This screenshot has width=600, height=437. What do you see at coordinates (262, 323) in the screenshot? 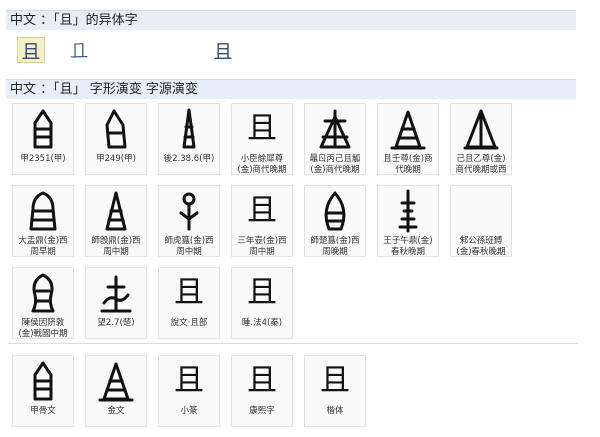
I see `glyph-caption: 睡.法4(秦)` at bounding box center [262, 323].